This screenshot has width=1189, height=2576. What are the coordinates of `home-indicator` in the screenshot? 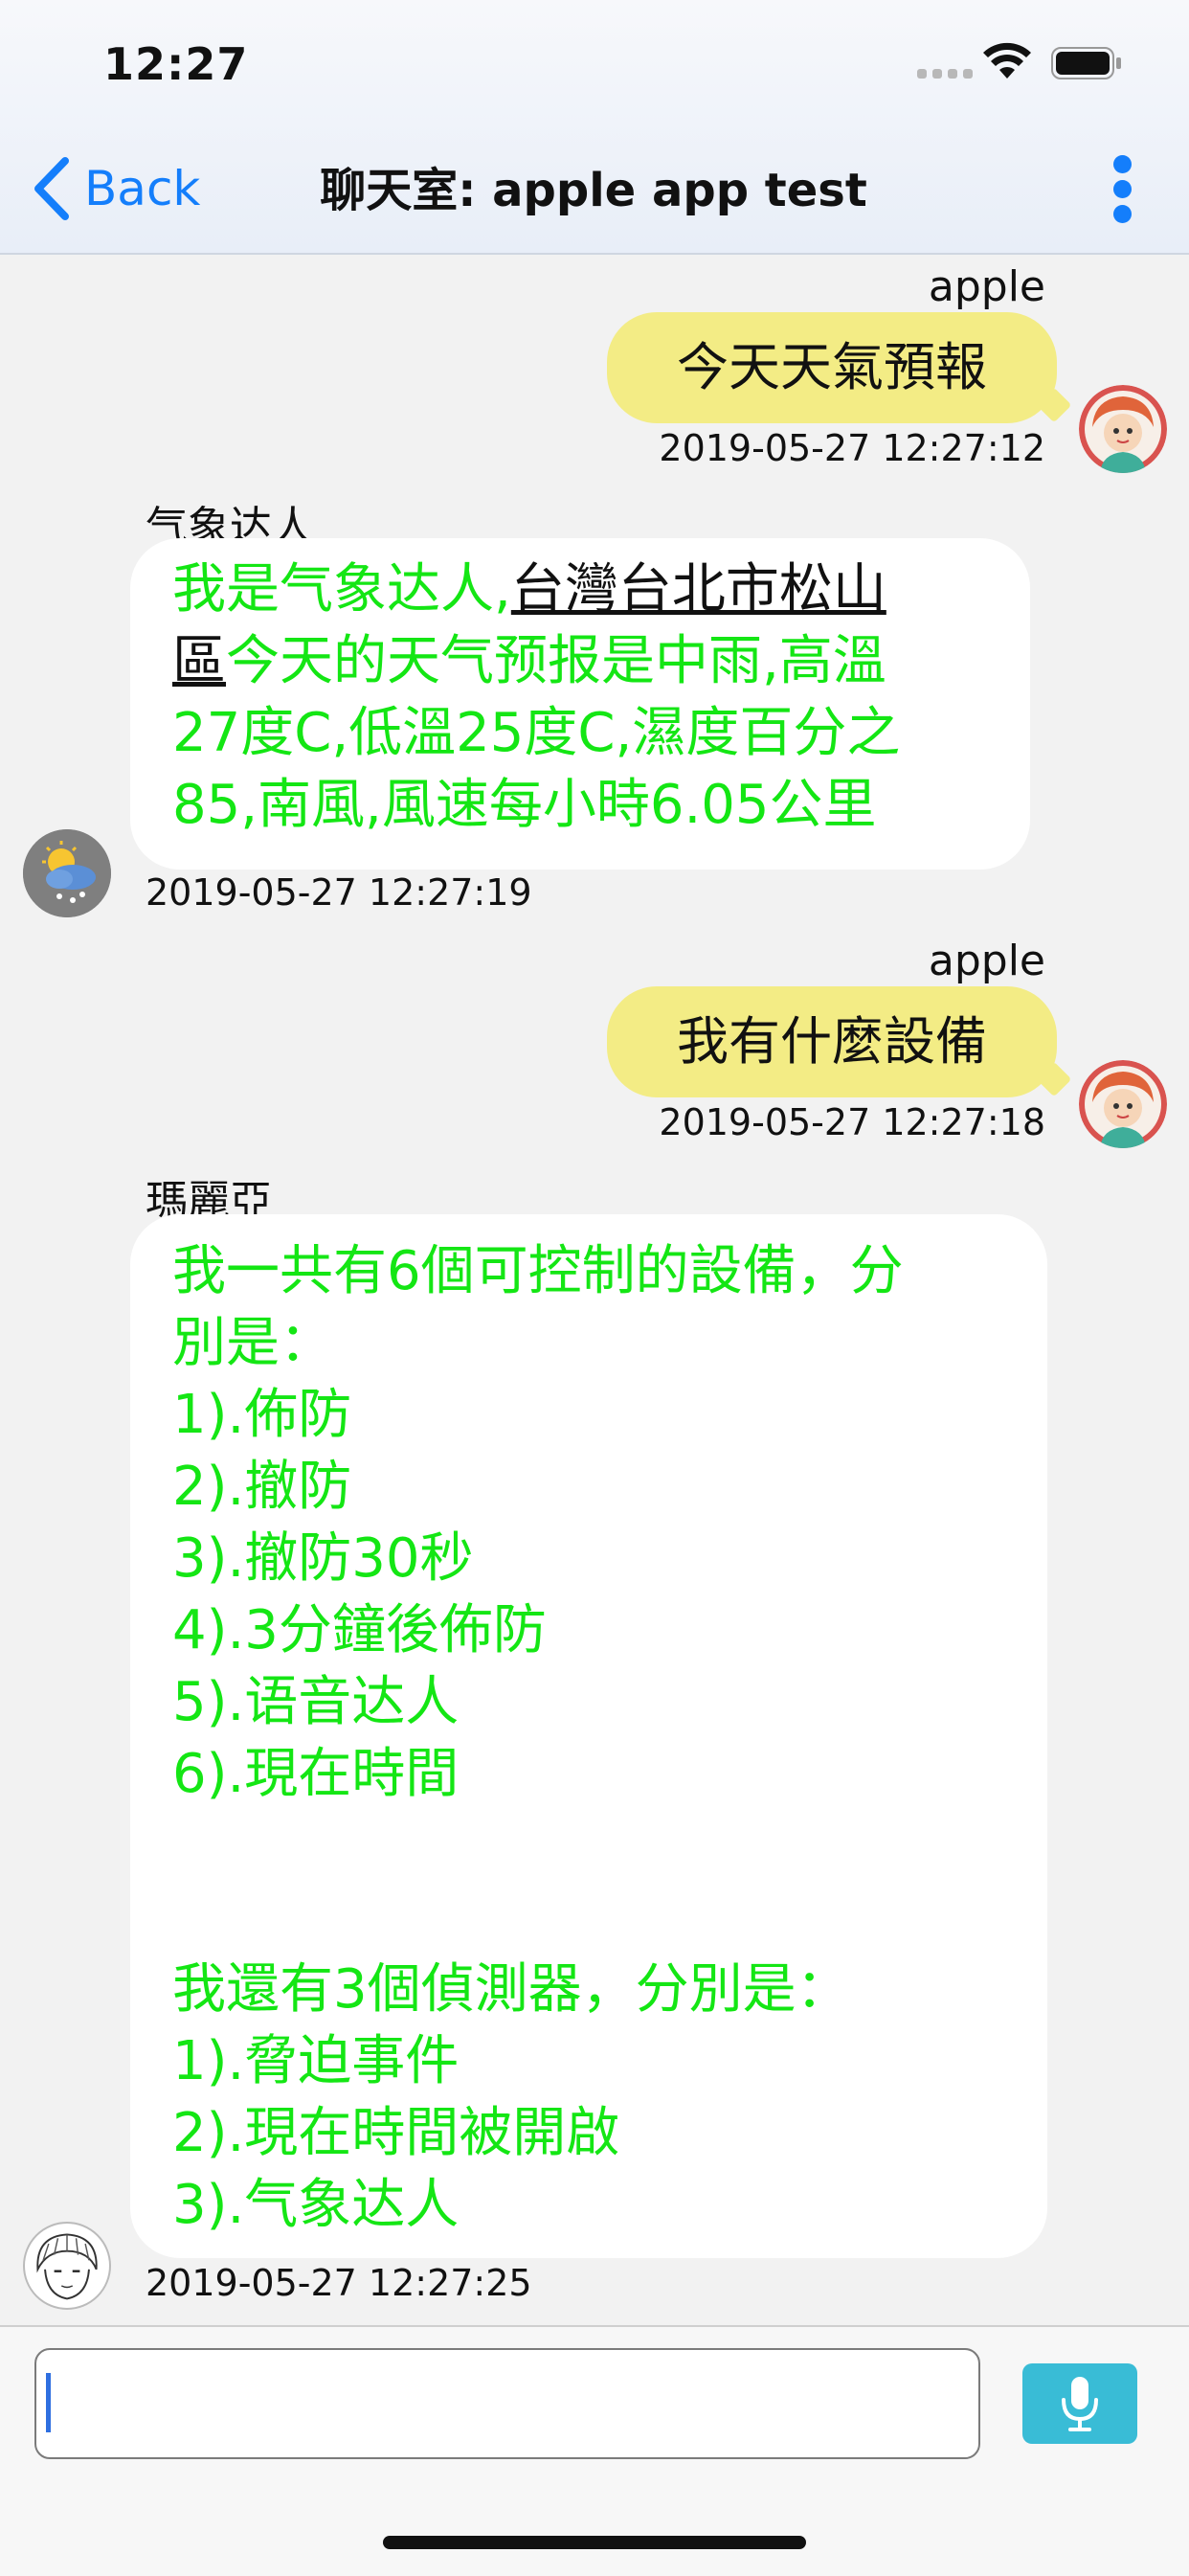 It's located at (594, 2542).